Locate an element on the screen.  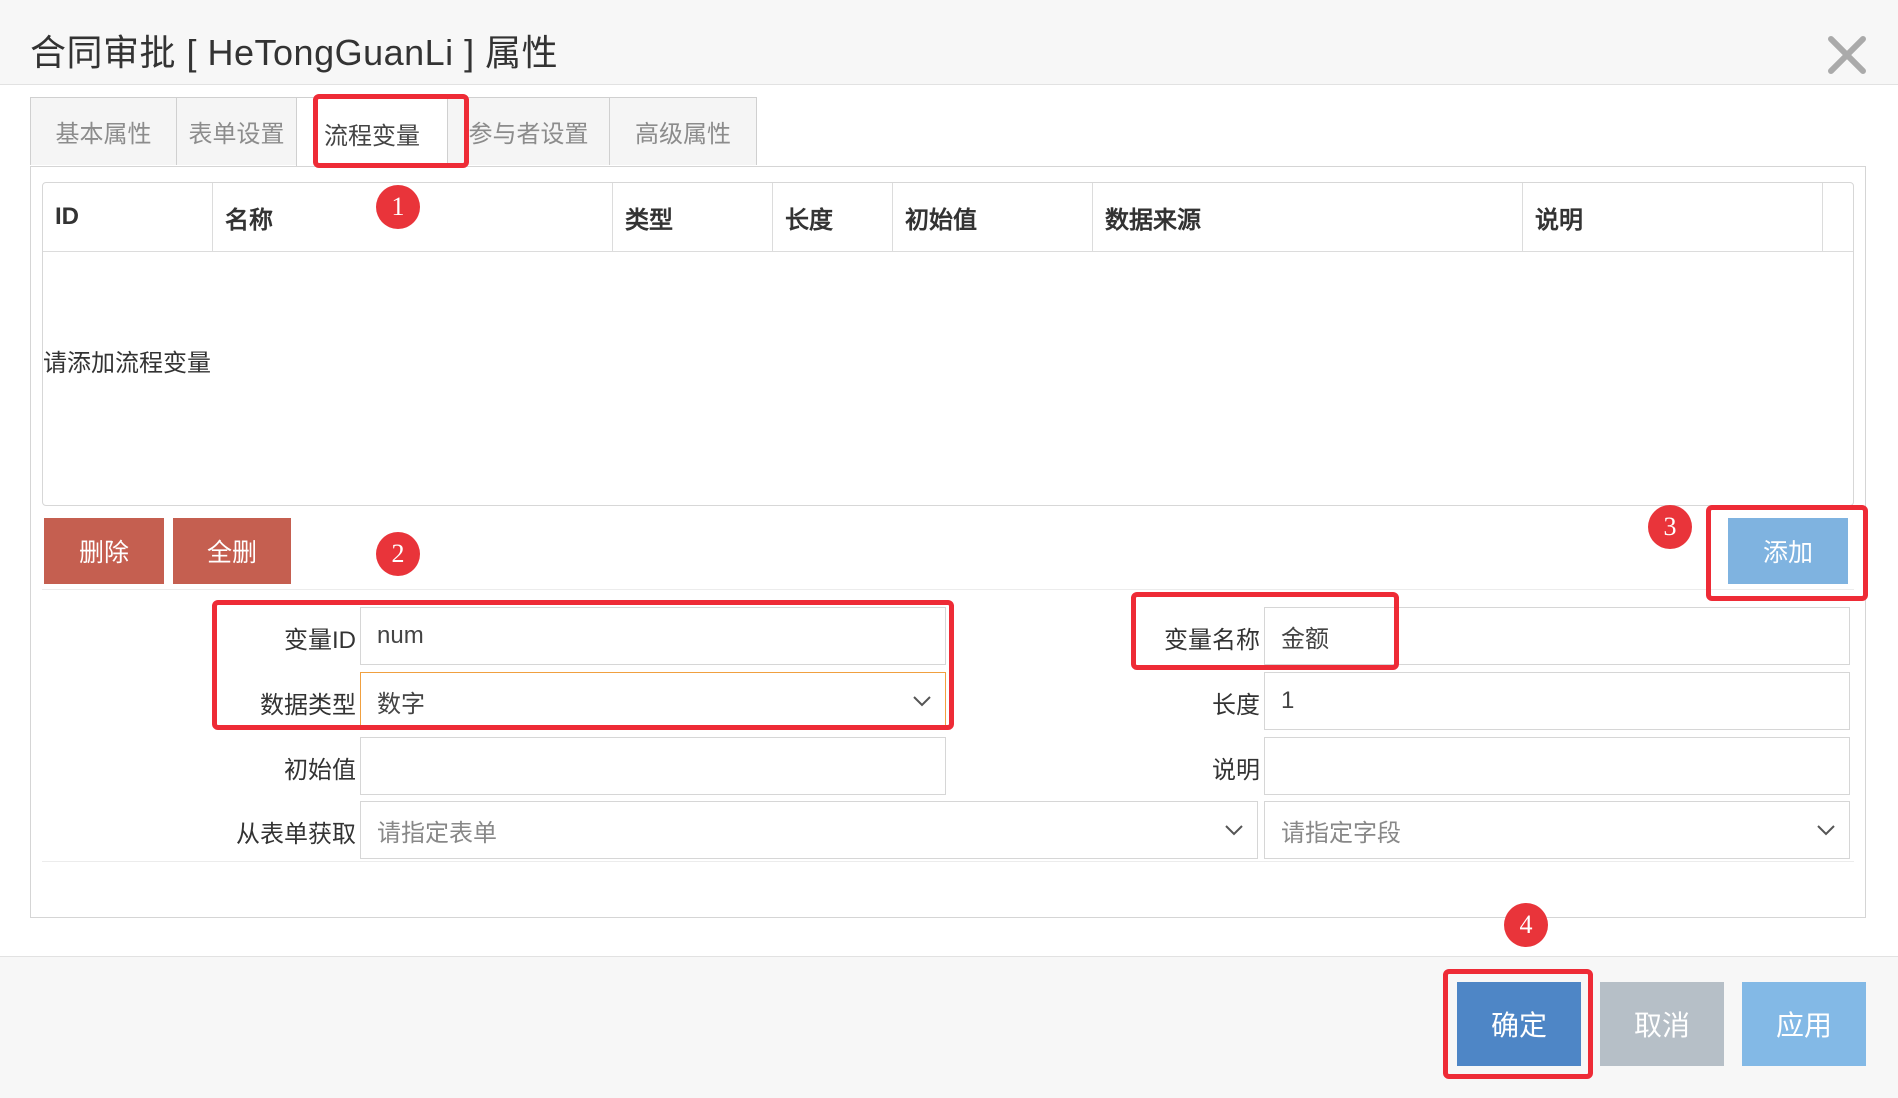
annotation-box-ok is located at coordinates (1518, 1024).